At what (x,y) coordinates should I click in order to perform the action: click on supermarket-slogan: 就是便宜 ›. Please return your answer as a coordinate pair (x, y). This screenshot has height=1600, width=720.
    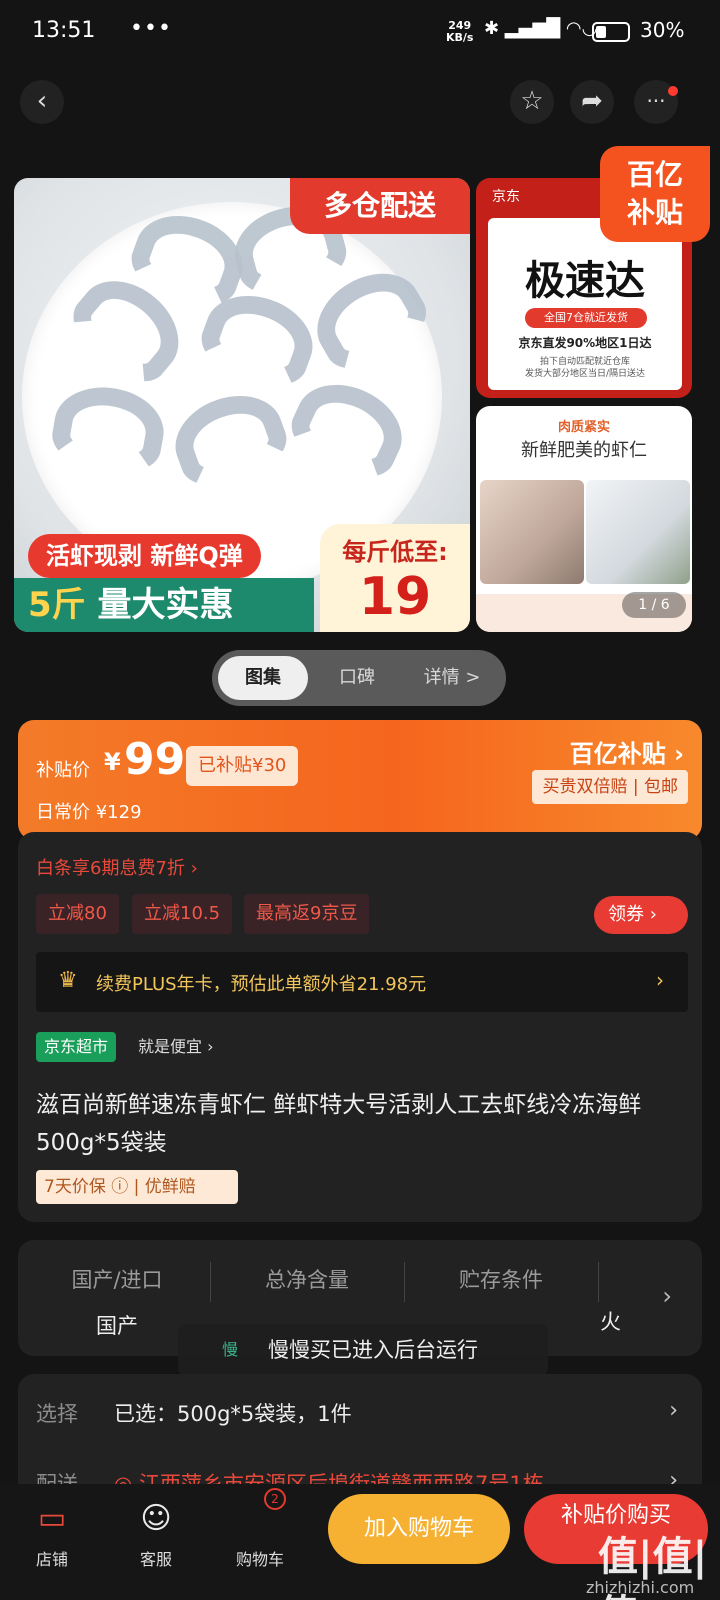
    Looking at the image, I should click on (176, 1047).